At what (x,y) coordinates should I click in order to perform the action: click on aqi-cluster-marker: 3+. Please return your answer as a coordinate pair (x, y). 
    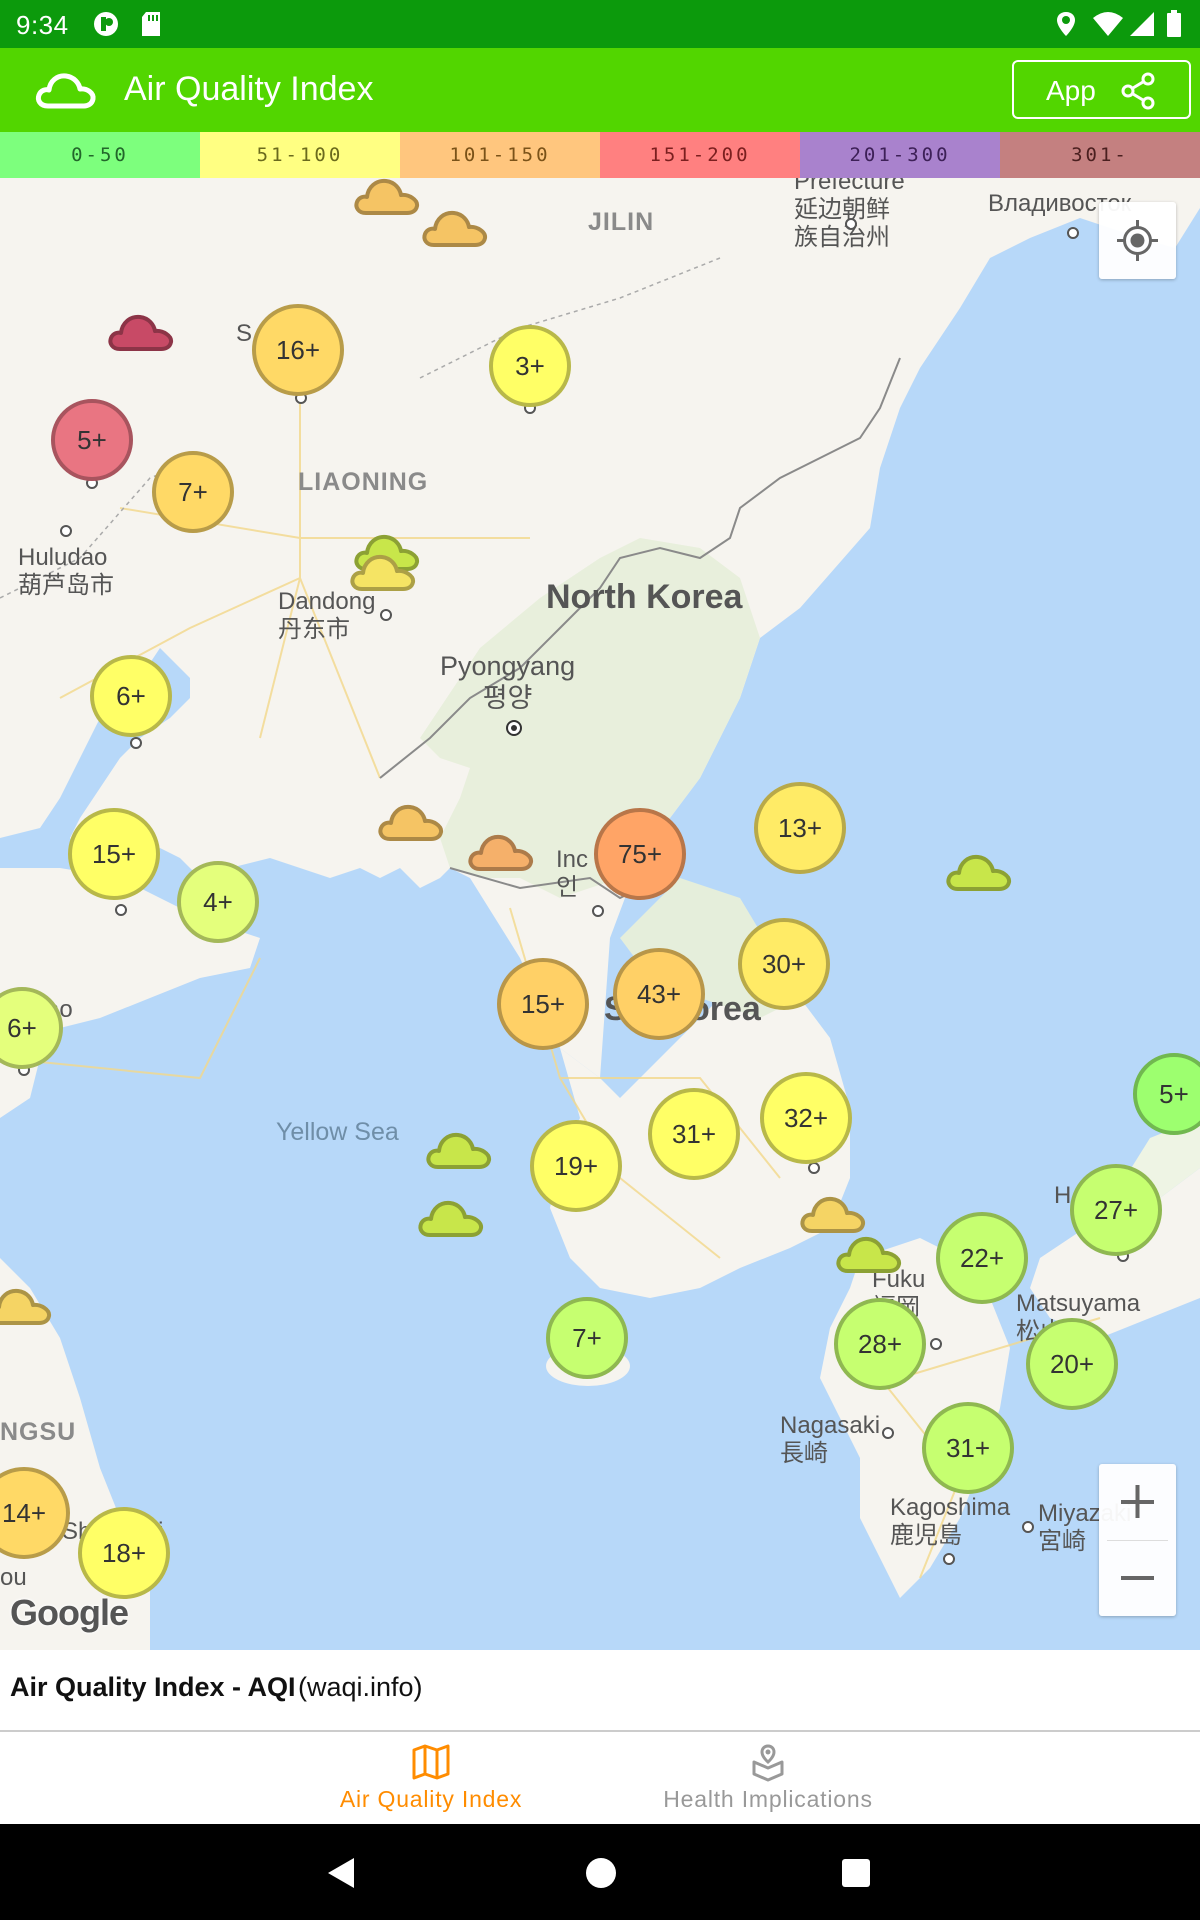
    Looking at the image, I should click on (530, 366).